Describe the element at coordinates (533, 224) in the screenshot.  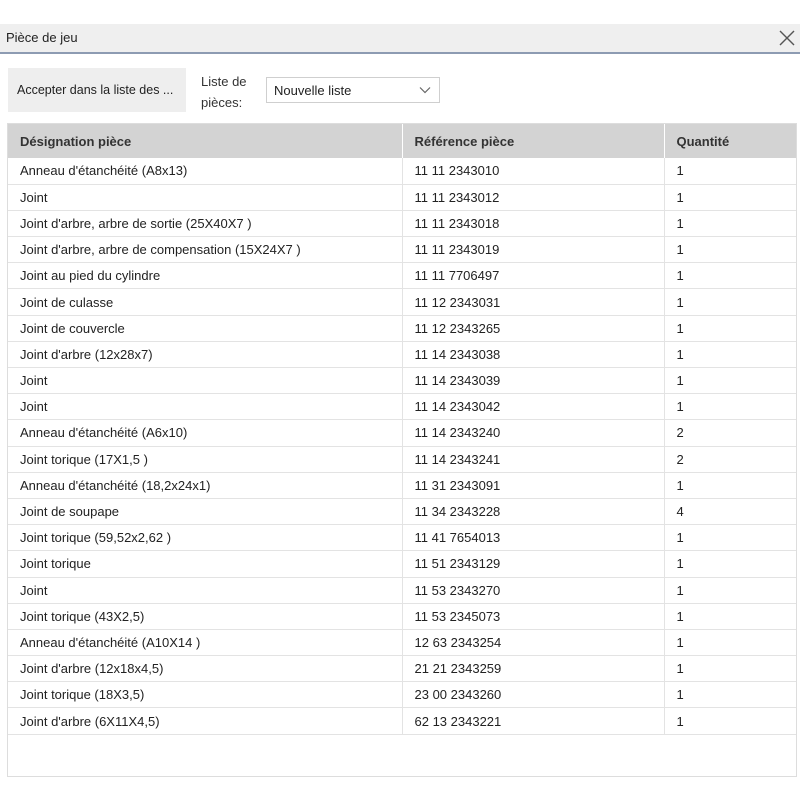
I see `cell-reference: 11 11 2343018` at that location.